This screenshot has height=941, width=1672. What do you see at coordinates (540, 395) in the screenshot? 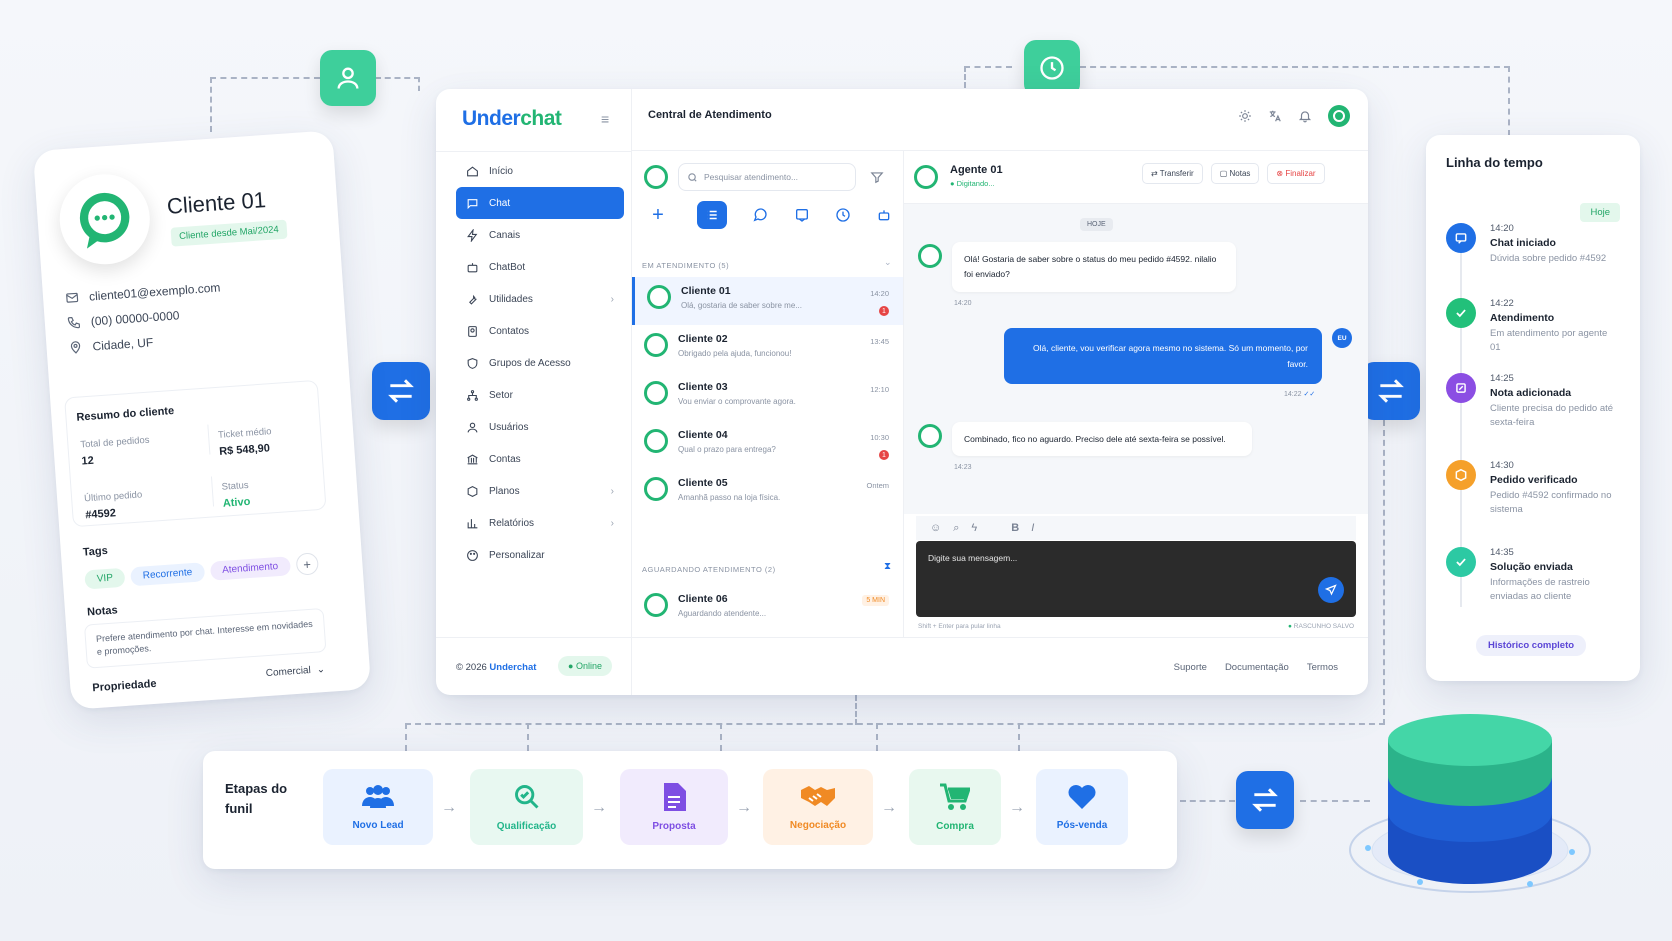
I see `sidebar-item-setor: Setor` at bounding box center [540, 395].